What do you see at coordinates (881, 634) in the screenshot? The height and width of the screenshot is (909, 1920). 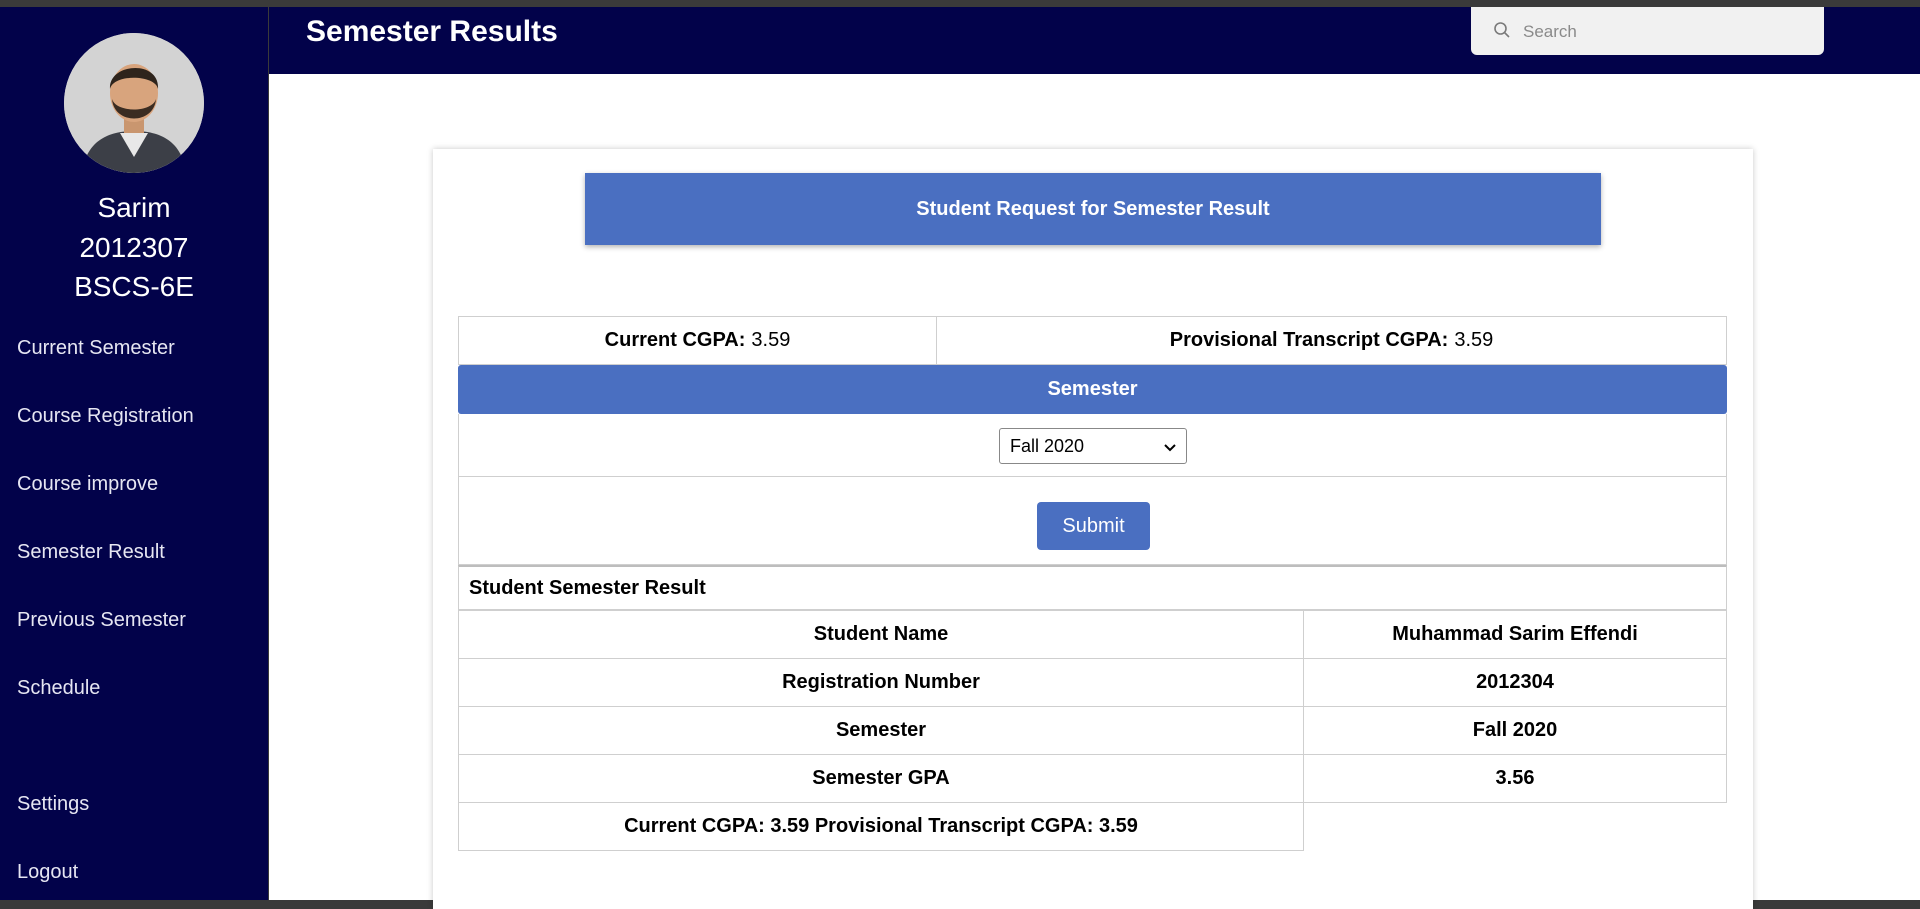 I see `row-label-student-name: Student Name` at bounding box center [881, 634].